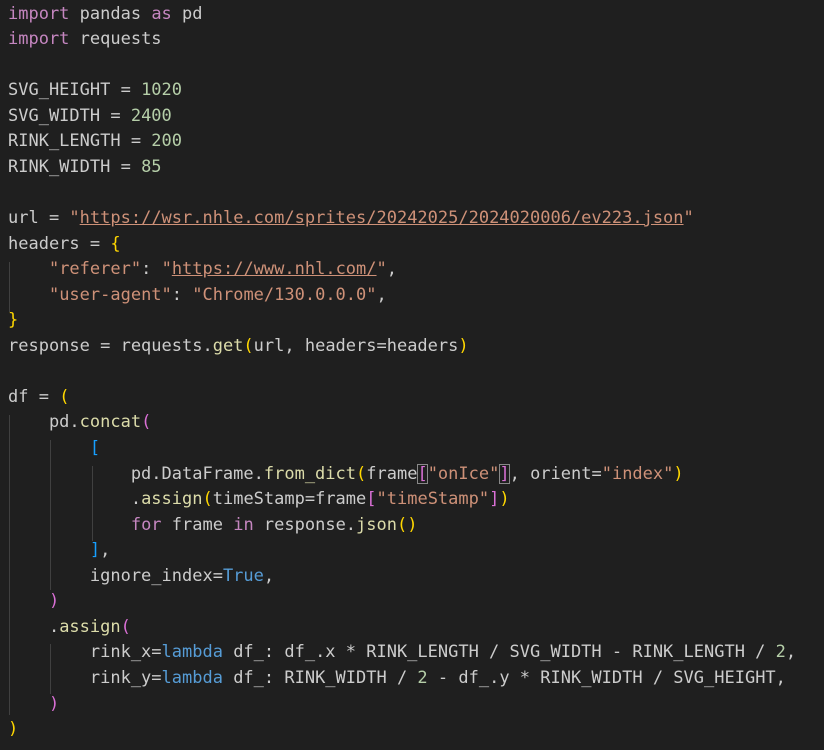 The image size is (824, 750). I want to click on code-line-2-token-2: requests, so click(115, 39).